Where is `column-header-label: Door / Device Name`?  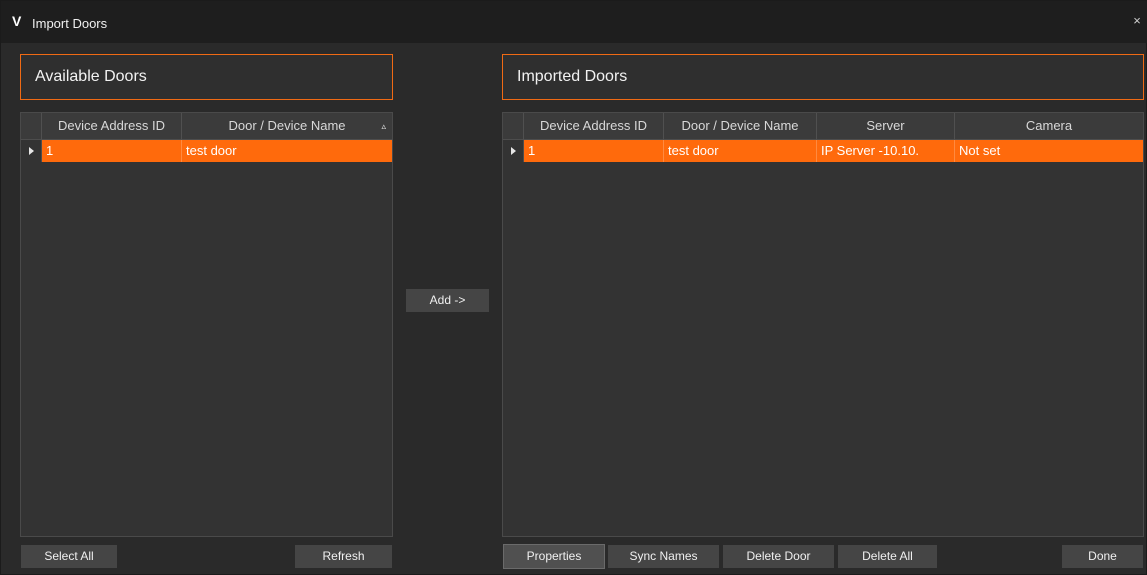 column-header-label: Door / Device Name is located at coordinates (287, 125).